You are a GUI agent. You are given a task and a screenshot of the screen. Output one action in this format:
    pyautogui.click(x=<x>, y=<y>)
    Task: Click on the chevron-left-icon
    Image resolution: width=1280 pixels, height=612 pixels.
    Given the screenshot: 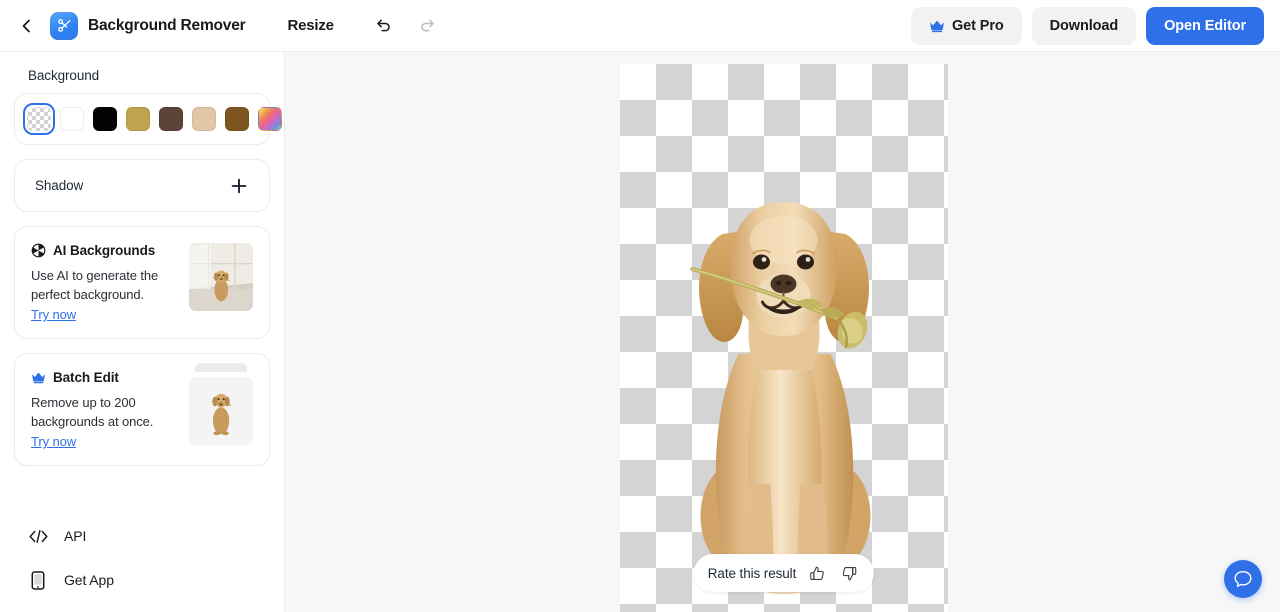 What is the action you would take?
    pyautogui.click(x=26, y=25)
    